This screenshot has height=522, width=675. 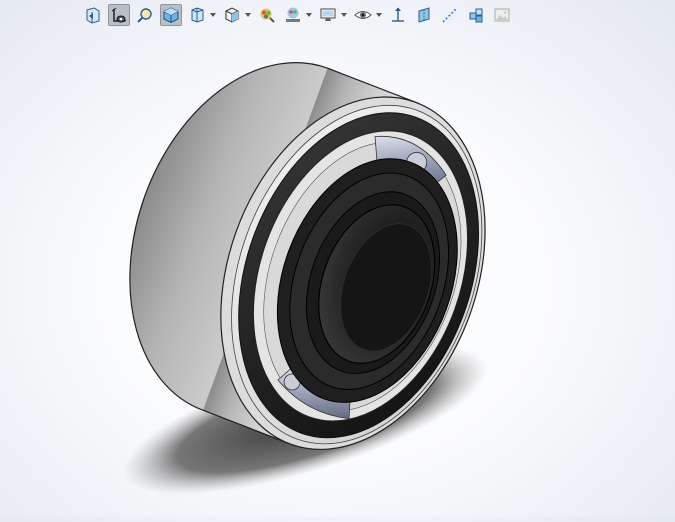 I want to click on view-settings-button, so click(x=328, y=15).